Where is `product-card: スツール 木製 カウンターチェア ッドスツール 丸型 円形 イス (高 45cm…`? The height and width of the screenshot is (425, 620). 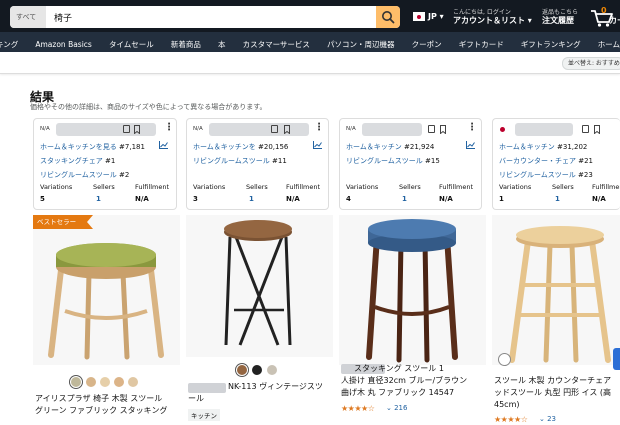
product-card: スツール 木製 カウンターチェア ッドスツール 丸型 円形 イス (高 45cm… is located at coordinates (556, 320).